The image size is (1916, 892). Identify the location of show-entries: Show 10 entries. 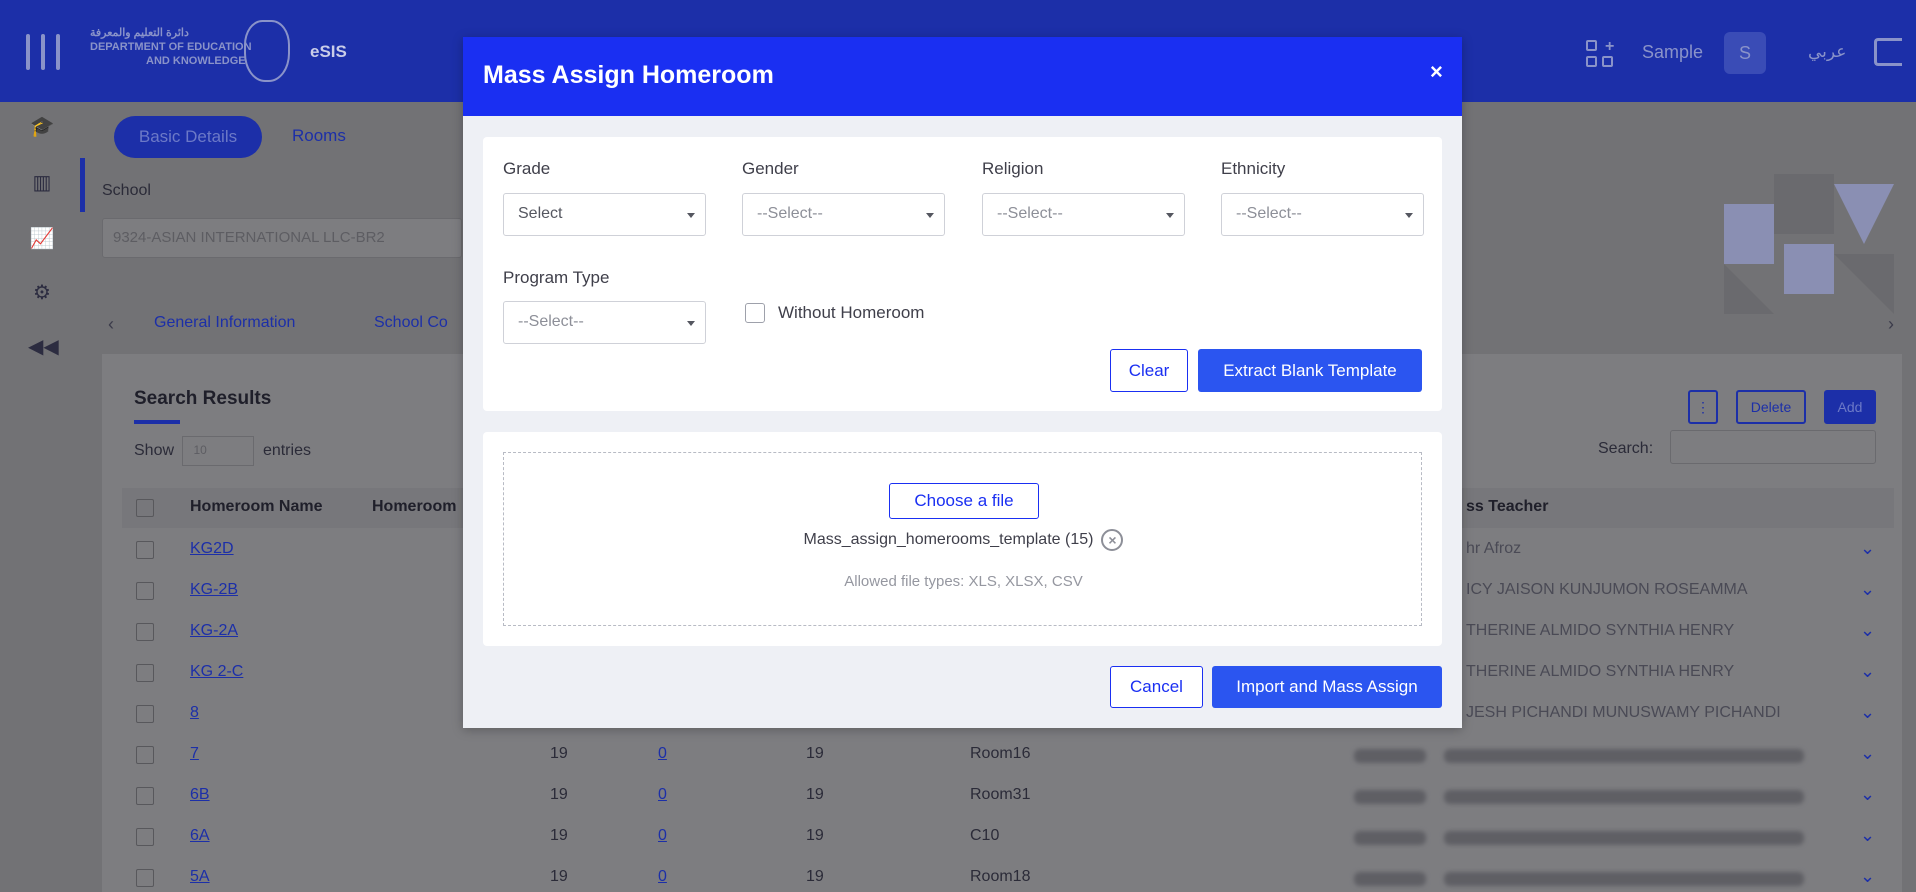
(222, 451).